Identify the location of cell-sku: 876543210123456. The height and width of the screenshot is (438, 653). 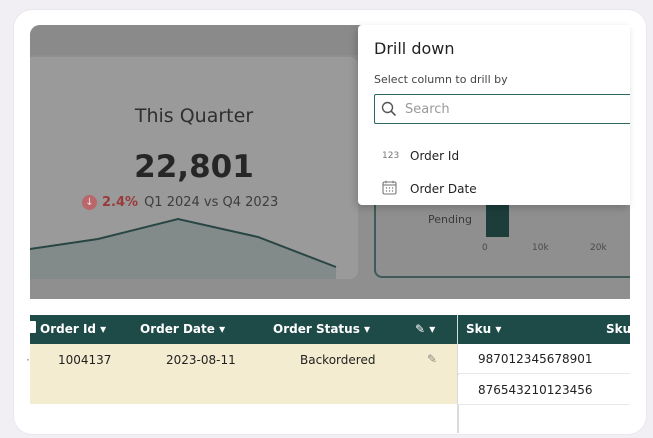
(535, 390).